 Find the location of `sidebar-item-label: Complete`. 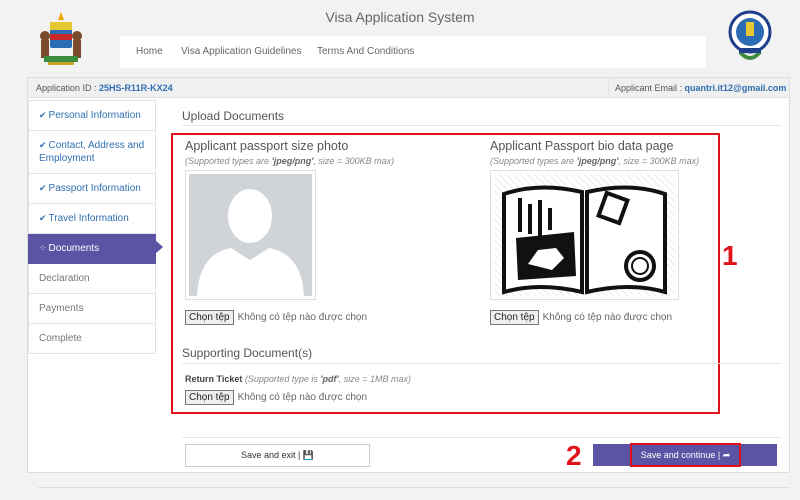

sidebar-item-label: Complete is located at coordinates (60, 338).